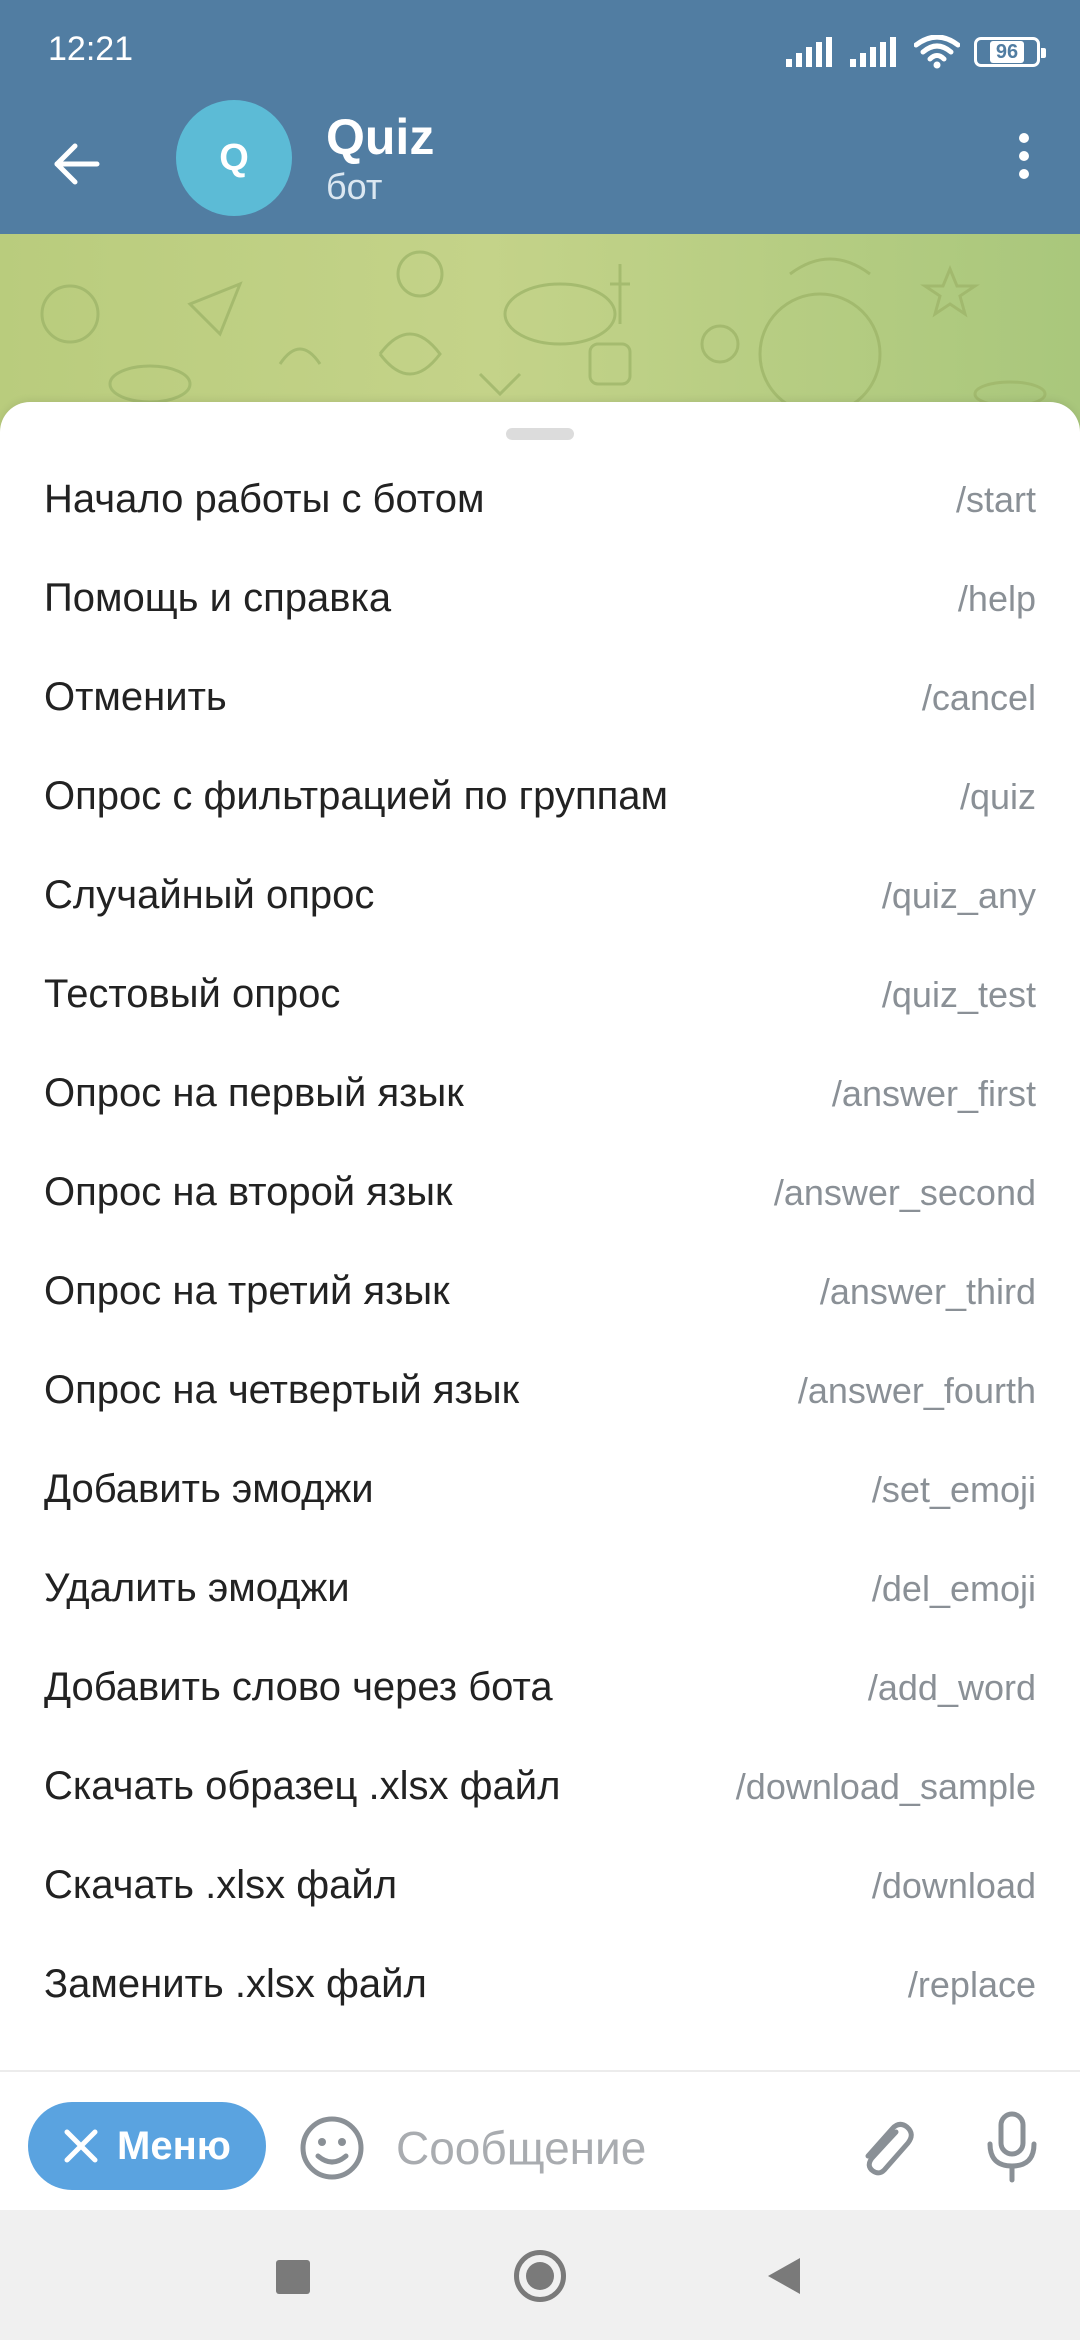  What do you see at coordinates (235, 1984) in the screenshot?
I see `command-description: Заменить .xlsx файл` at bounding box center [235, 1984].